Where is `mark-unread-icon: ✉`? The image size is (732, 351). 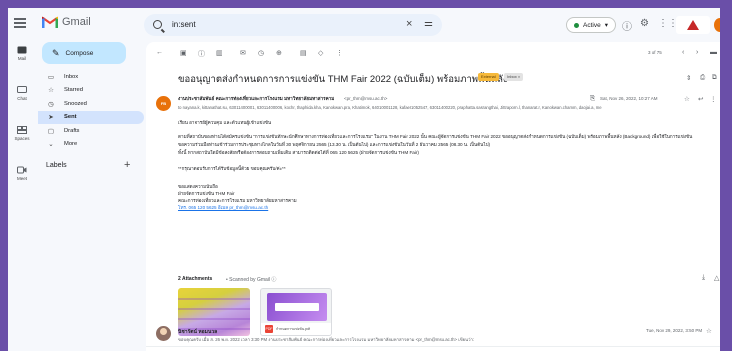 mark-unread-icon: ✉ is located at coordinates (243, 53).